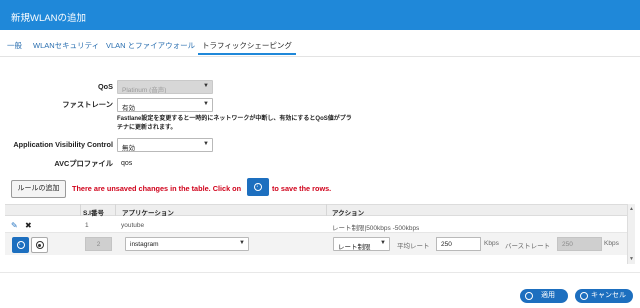 Image resolution: width=640 pixels, height=308 pixels. What do you see at coordinates (316, 225) in the screenshot?
I see `table-row: ✎ ✖ 1 youtube レート制限|500kbps -500kbps` at bounding box center [316, 225].